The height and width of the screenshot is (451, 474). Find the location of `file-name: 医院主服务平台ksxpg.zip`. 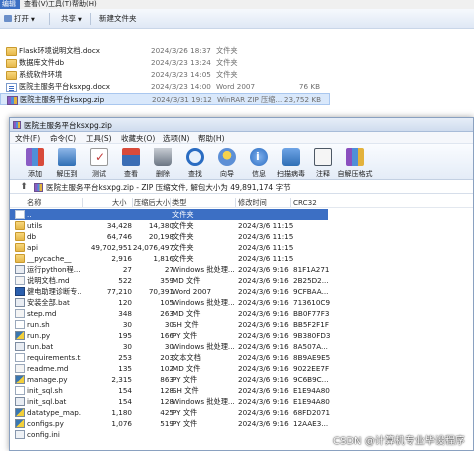

file-name: 医院主服务平台ksxpg.zip is located at coordinates (62, 99).